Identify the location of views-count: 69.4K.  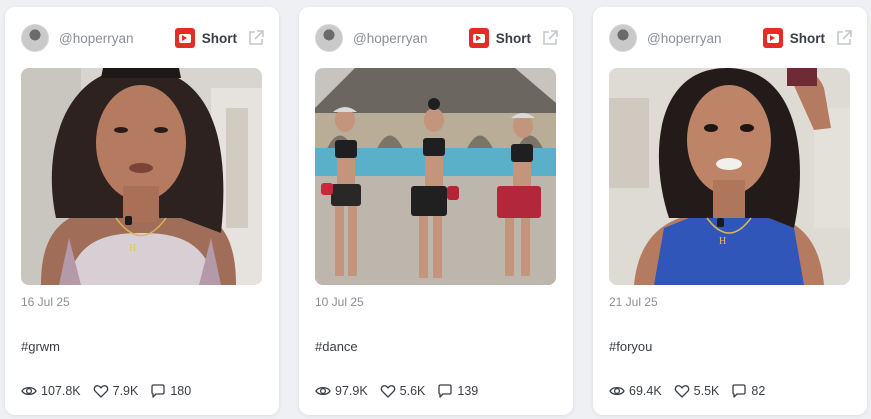
(645, 391).